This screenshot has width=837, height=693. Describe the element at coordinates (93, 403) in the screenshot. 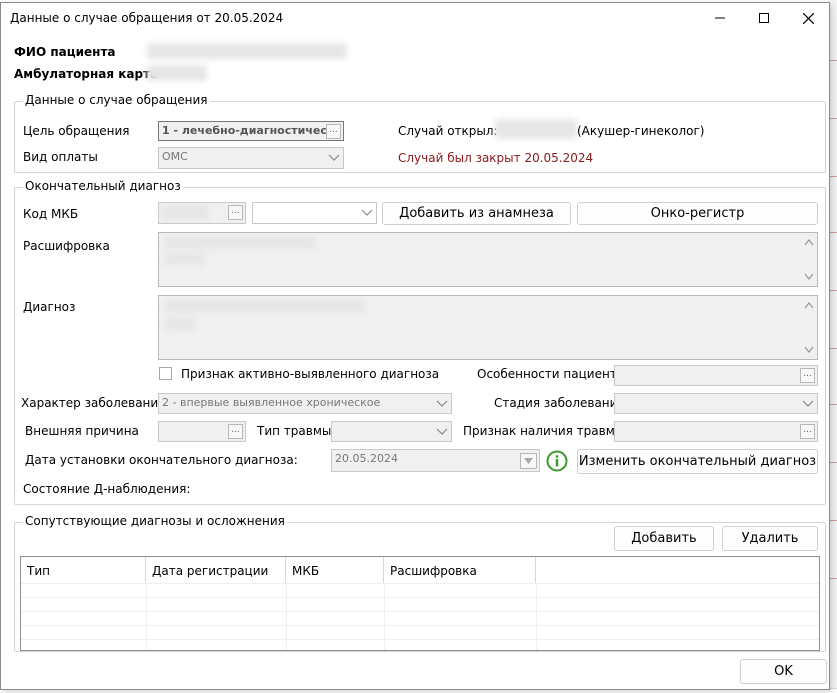

I see `disease-character-label: Характер заболевания` at that location.